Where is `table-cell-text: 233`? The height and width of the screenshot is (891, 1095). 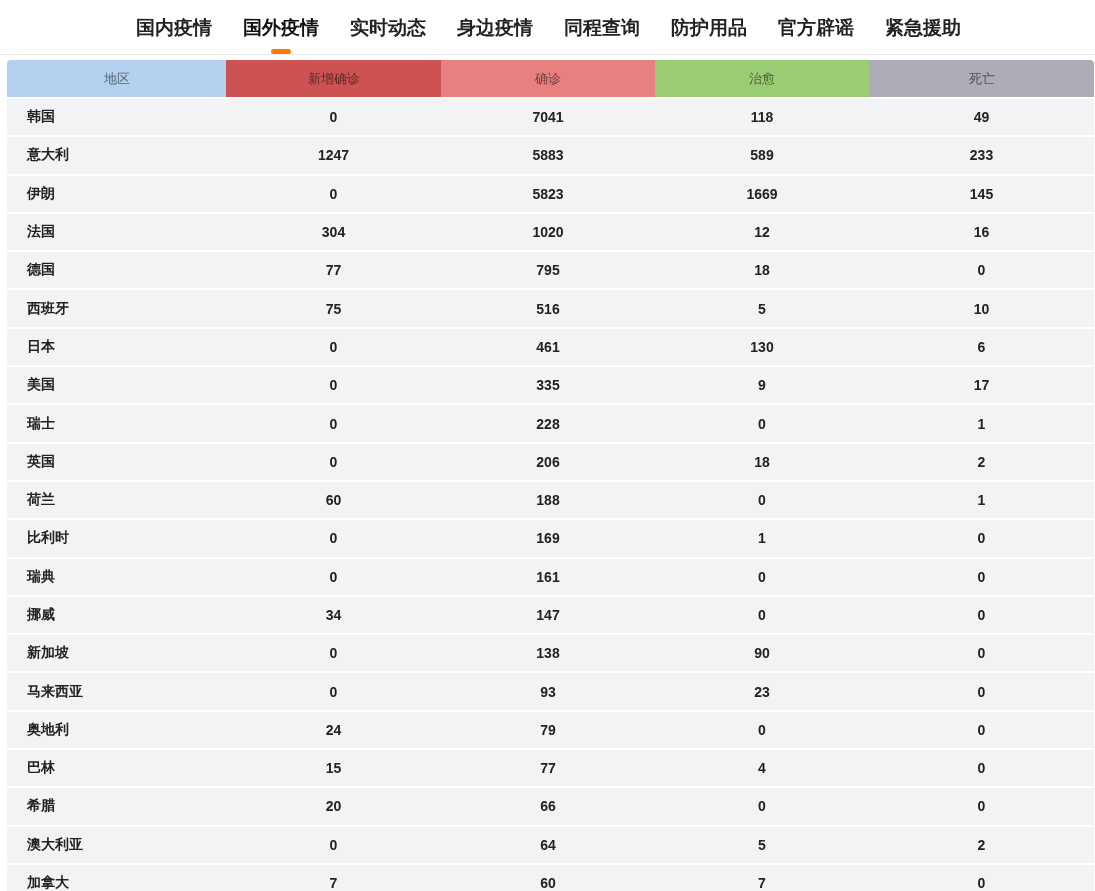
table-cell-text: 233 is located at coordinates (981, 156).